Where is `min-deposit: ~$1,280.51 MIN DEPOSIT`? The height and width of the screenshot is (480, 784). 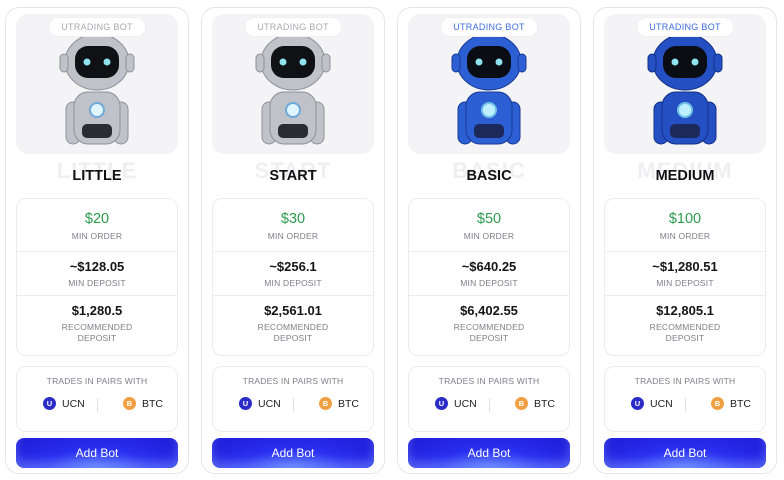 min-deposit: ~$1,280.51 MIN DEPOSIT is located at coordinates (685, 274).